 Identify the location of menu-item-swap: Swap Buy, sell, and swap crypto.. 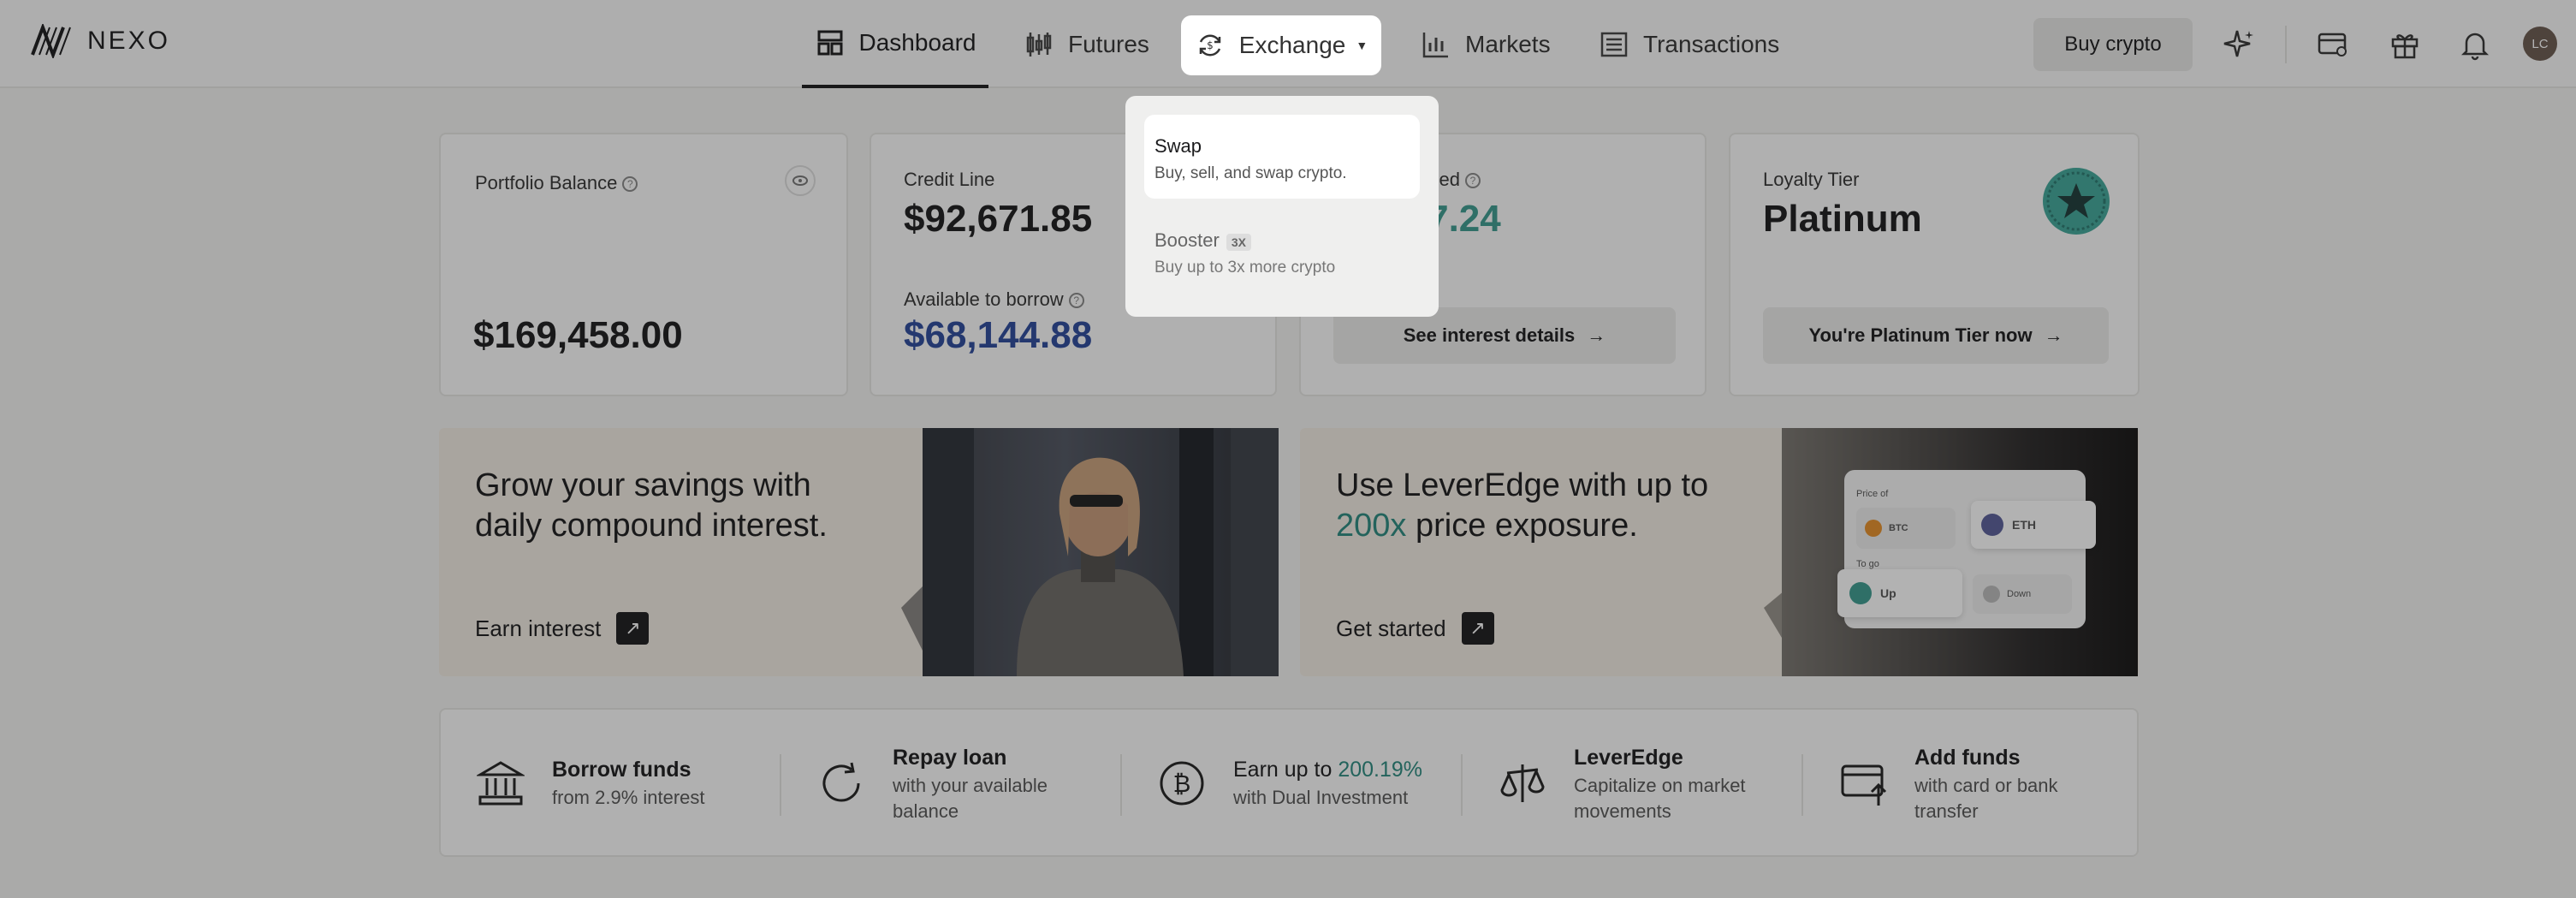
(1282, 157).